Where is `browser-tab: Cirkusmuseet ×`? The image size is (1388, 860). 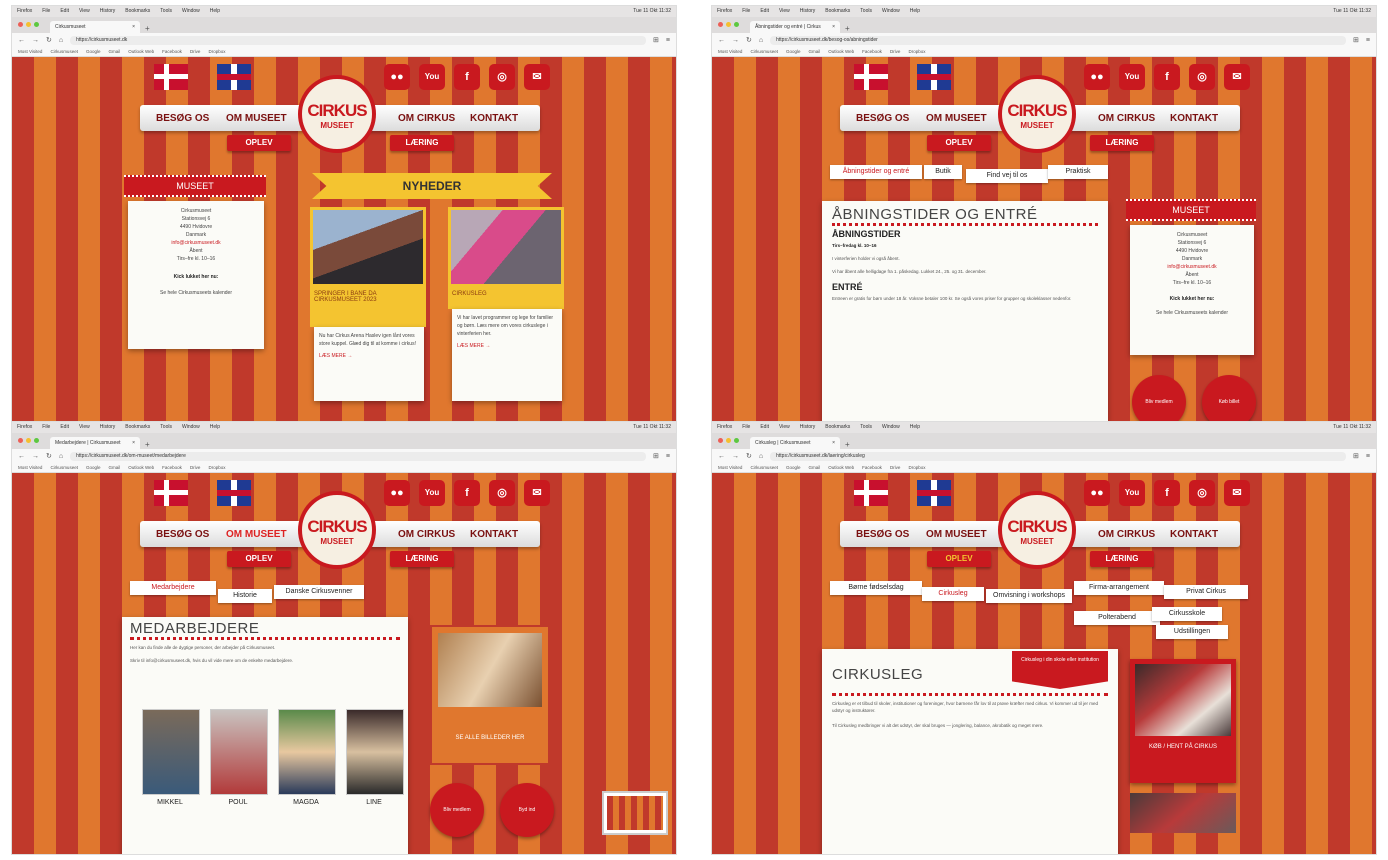 browser-tab: Cirkusmuseet × is located at coordinates (95, 27).